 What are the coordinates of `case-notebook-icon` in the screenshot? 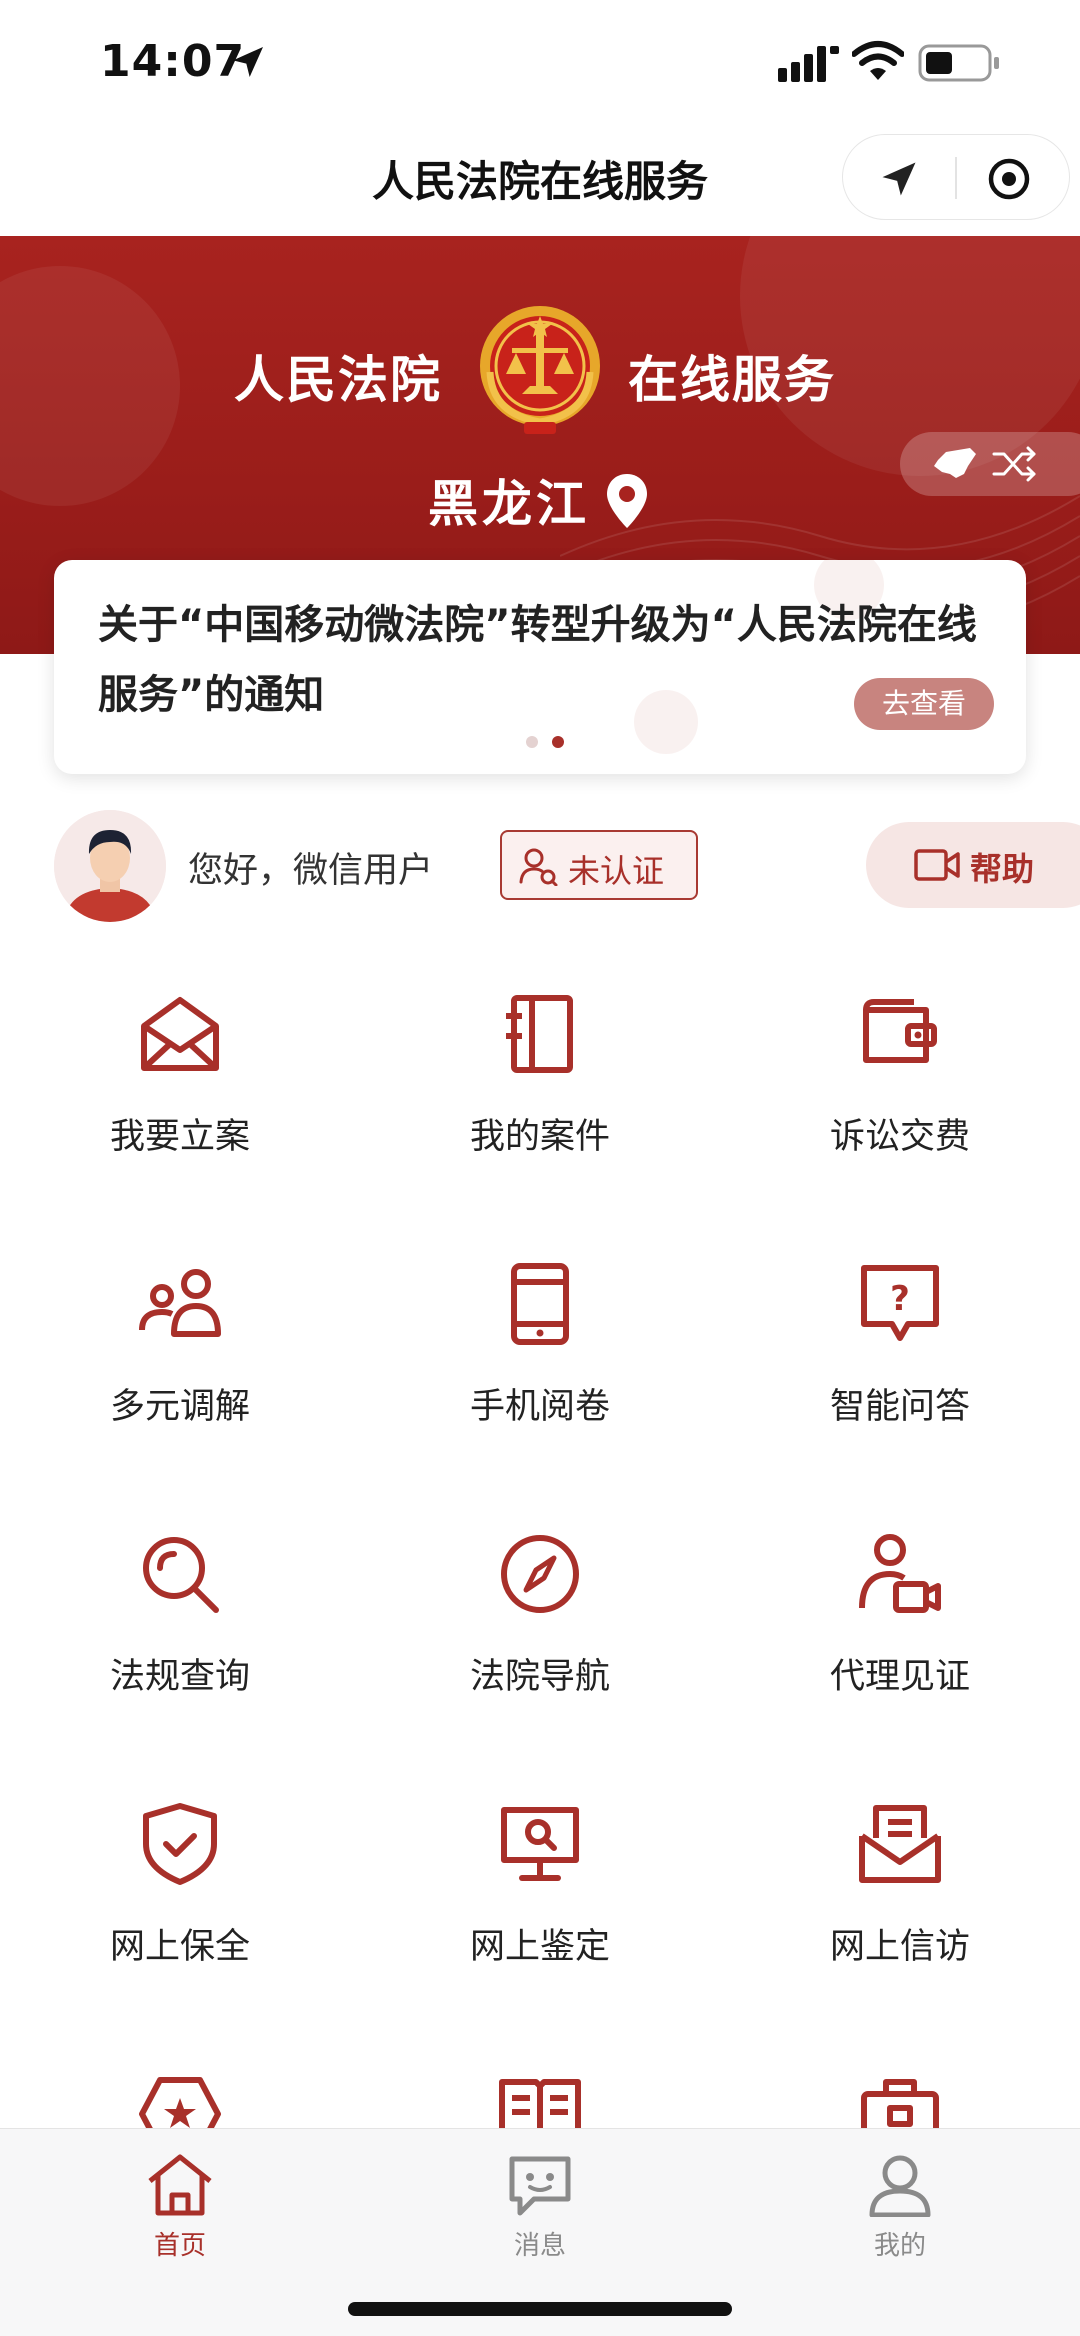 It's located at (539, 1034).